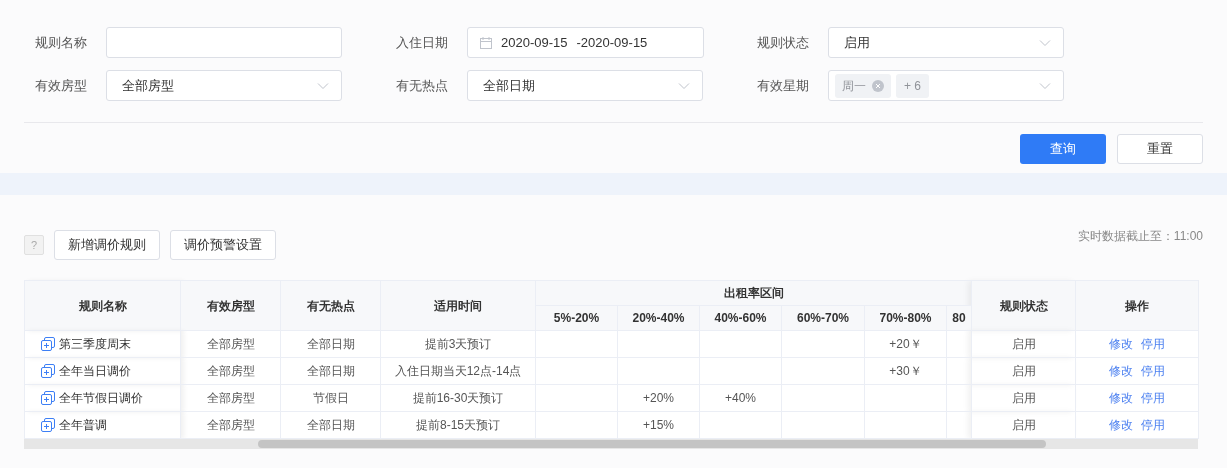 This screenshot has height=468, width=1227. Describe the element at coordinates (912, 85) in the screenshot. I see `more-count-tag: + 6` at that location.